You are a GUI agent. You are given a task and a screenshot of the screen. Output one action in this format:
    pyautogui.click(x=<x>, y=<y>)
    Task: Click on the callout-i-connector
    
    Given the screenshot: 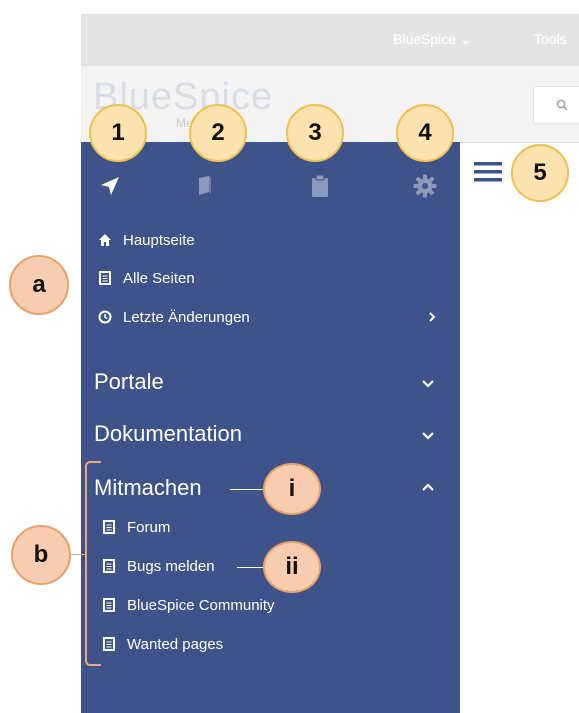 What is the action you would take?
    pyautogui.click(x=246, y=489)
    